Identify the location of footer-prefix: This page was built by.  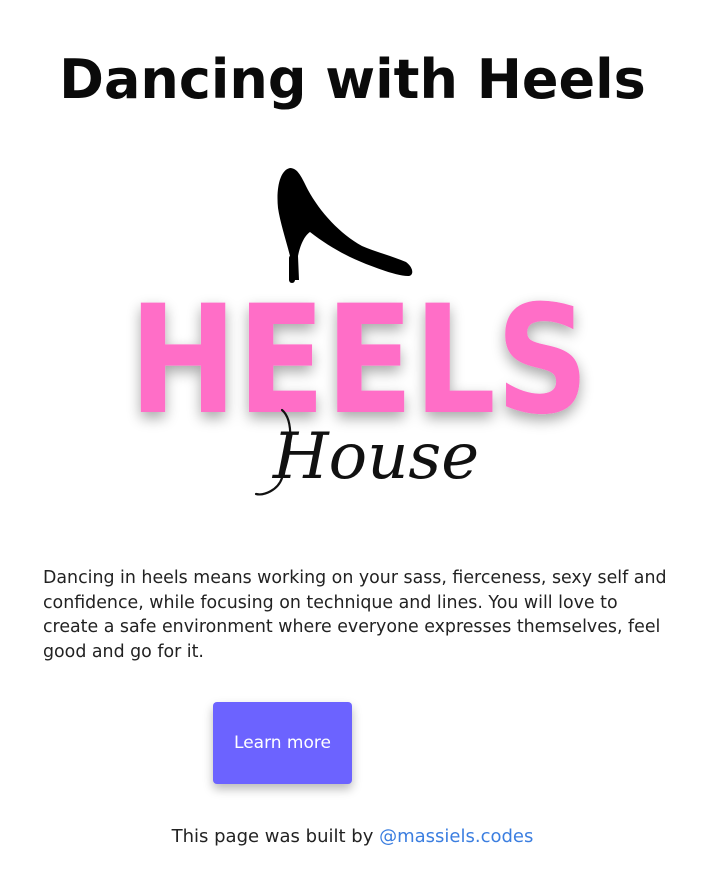
(275, 836).